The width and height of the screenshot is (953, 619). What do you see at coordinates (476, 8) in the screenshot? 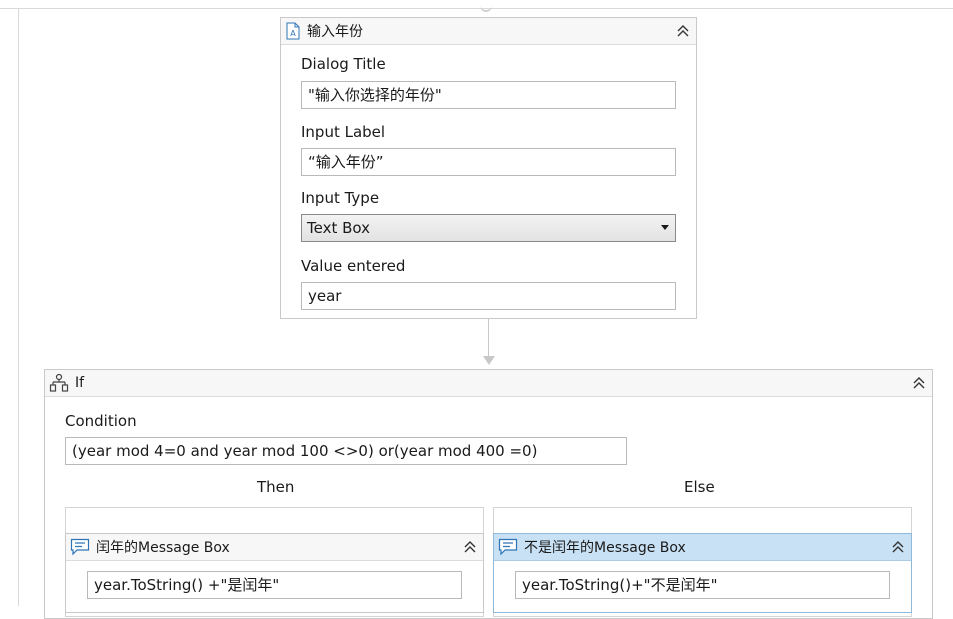
I see `canvas-top-divider` at bounding box center [476, 8].